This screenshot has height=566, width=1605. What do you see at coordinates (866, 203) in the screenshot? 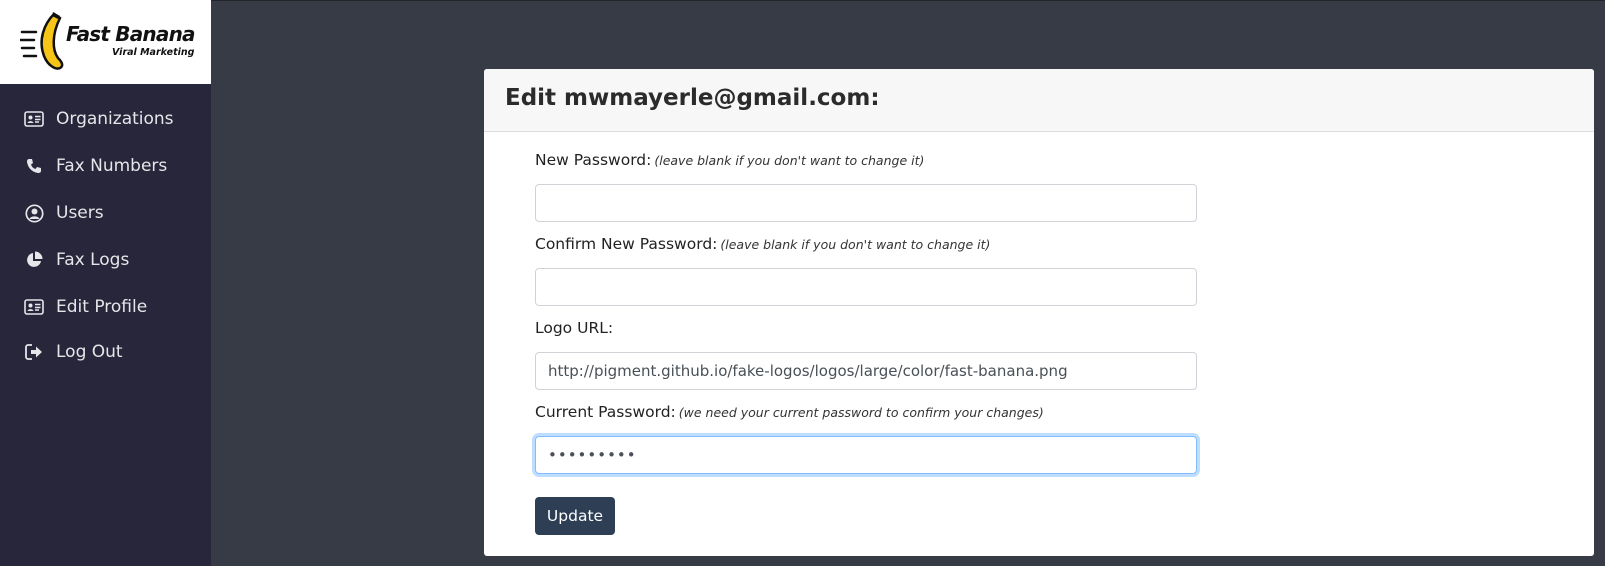
I see `new-password-field` at bounding box center [866, 203].